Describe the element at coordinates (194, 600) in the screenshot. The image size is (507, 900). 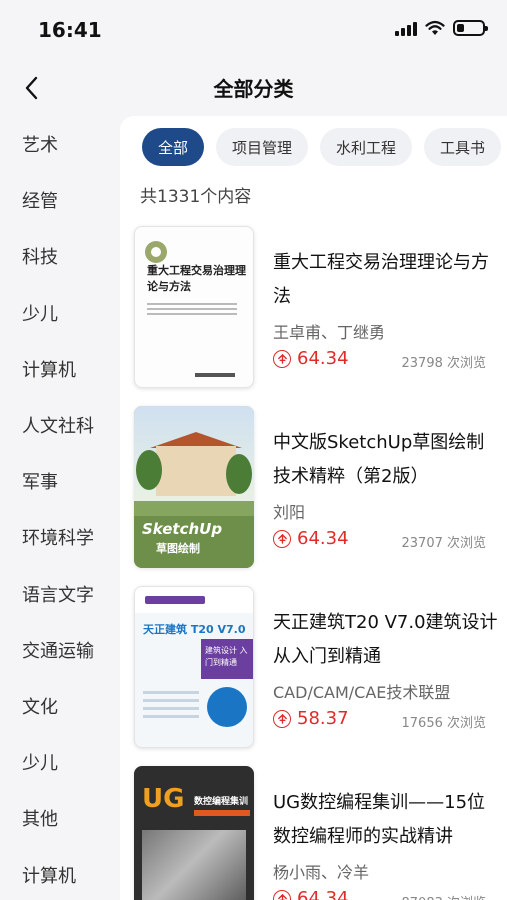
I see `cover-top-banner` at that location.